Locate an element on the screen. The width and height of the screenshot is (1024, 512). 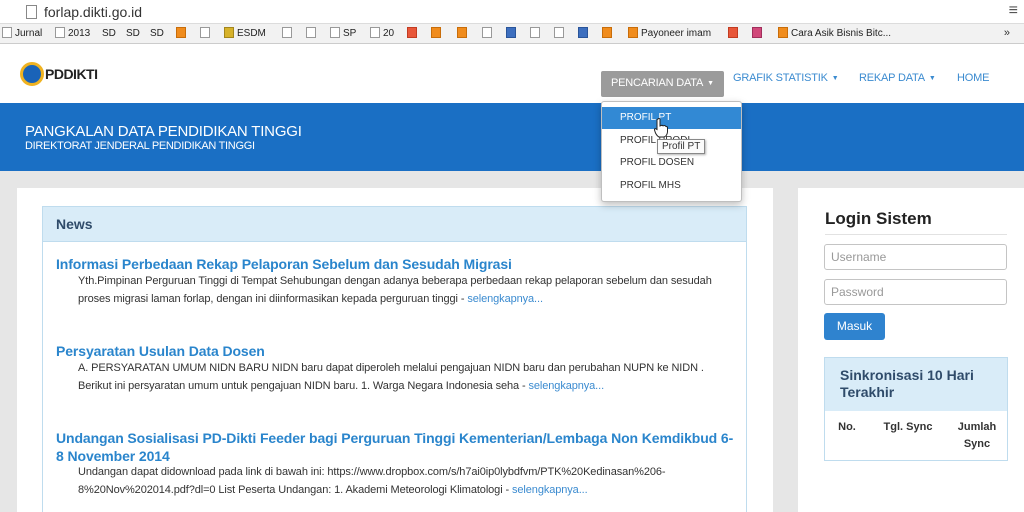
bookmark-sp: SP is located at coordinates (343, 33).